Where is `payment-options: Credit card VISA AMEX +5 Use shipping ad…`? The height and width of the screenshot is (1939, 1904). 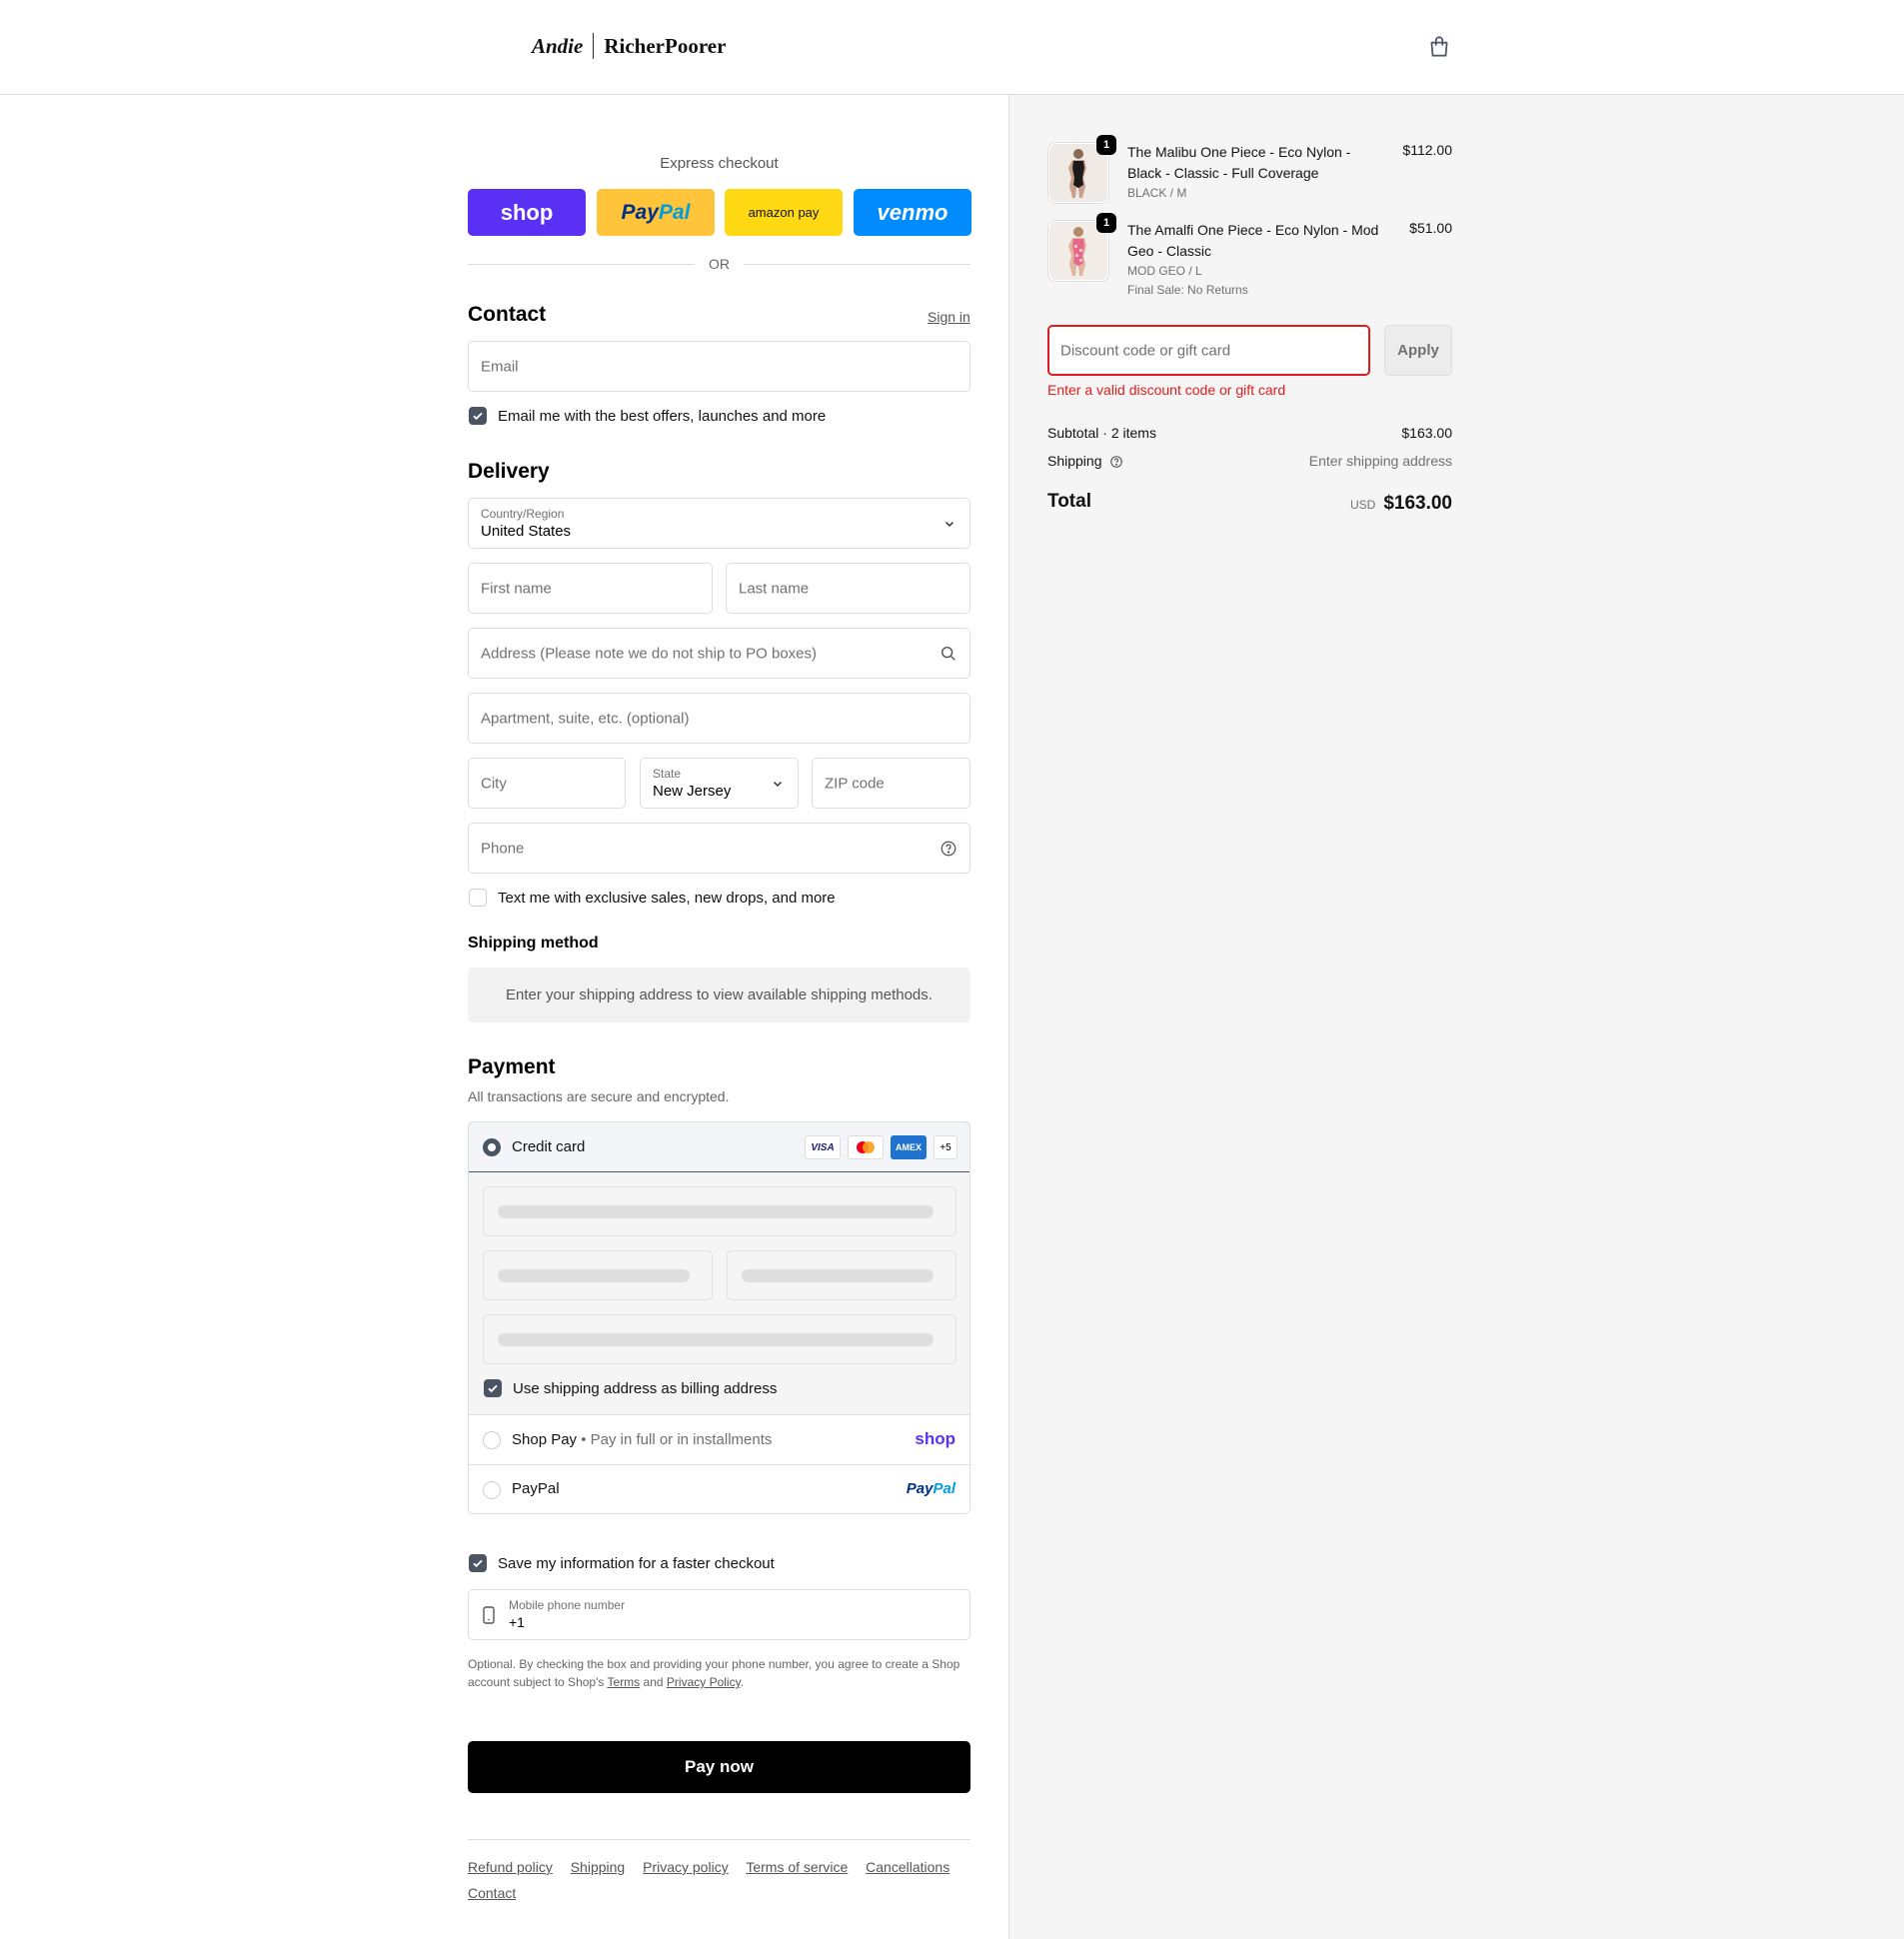 payment-options: Credit card VISA AMEX +5 Use shipping ad… is located at coordinates (719, 1318).